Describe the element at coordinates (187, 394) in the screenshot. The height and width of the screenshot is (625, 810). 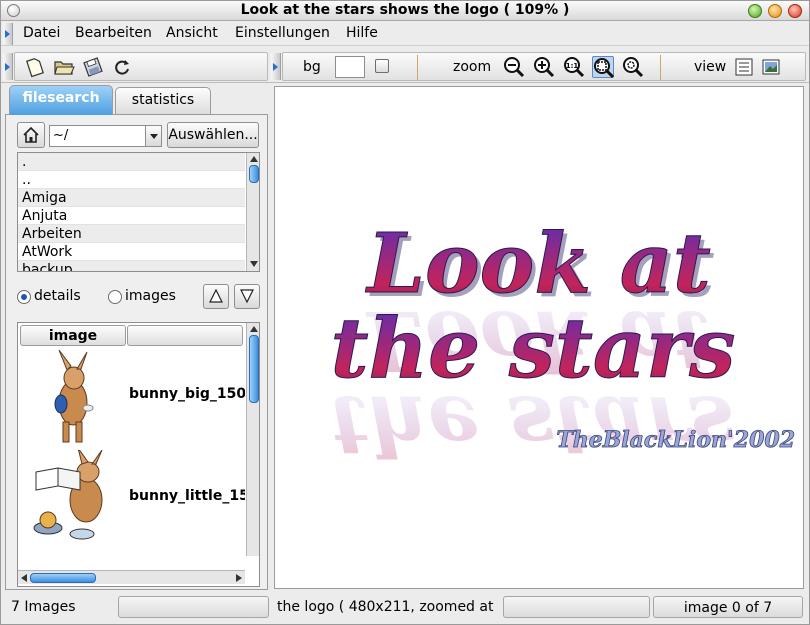
I see `file-name: bunny_big_150lines` at that location.